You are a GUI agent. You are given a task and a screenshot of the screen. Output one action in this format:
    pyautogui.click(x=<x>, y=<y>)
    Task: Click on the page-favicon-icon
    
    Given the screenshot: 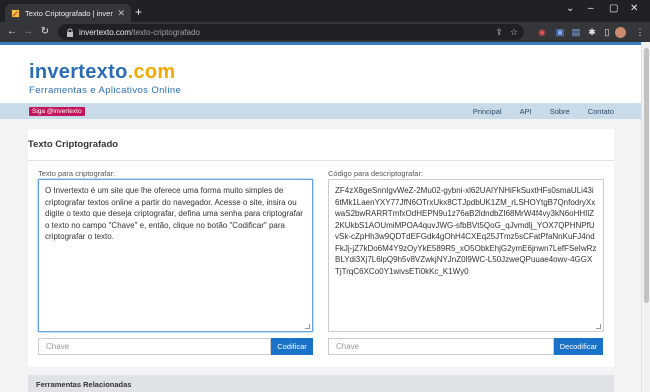 What is the action you would take?
    pyautogui.click(x=15, y=13)
    